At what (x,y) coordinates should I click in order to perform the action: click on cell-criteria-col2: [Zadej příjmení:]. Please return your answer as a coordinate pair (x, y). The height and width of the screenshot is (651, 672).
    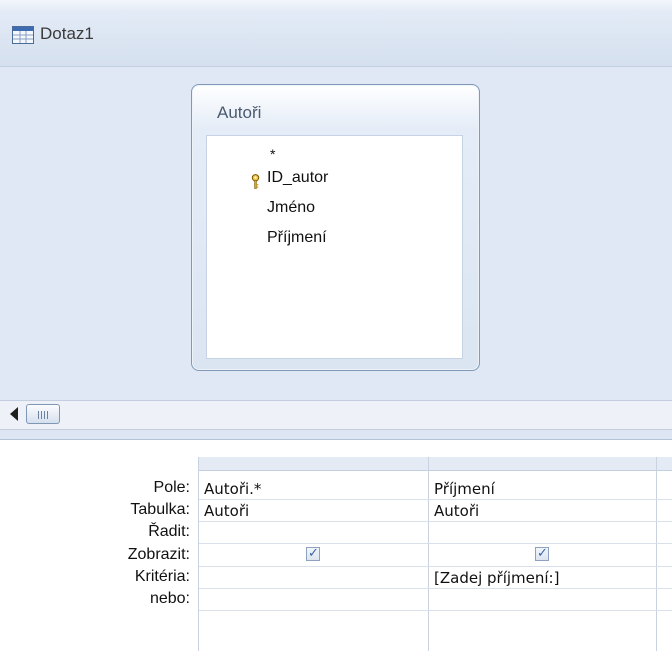
    Looking at the image, I should click on (496, 578).